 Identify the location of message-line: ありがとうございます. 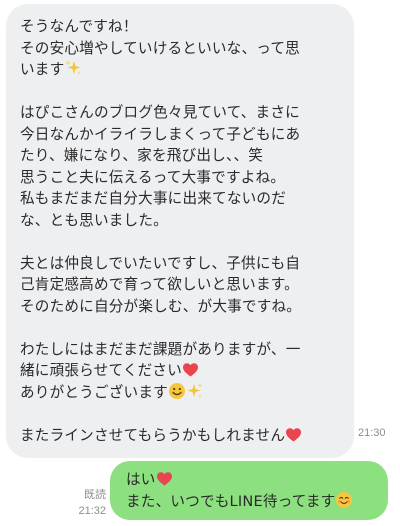
(180, 393).